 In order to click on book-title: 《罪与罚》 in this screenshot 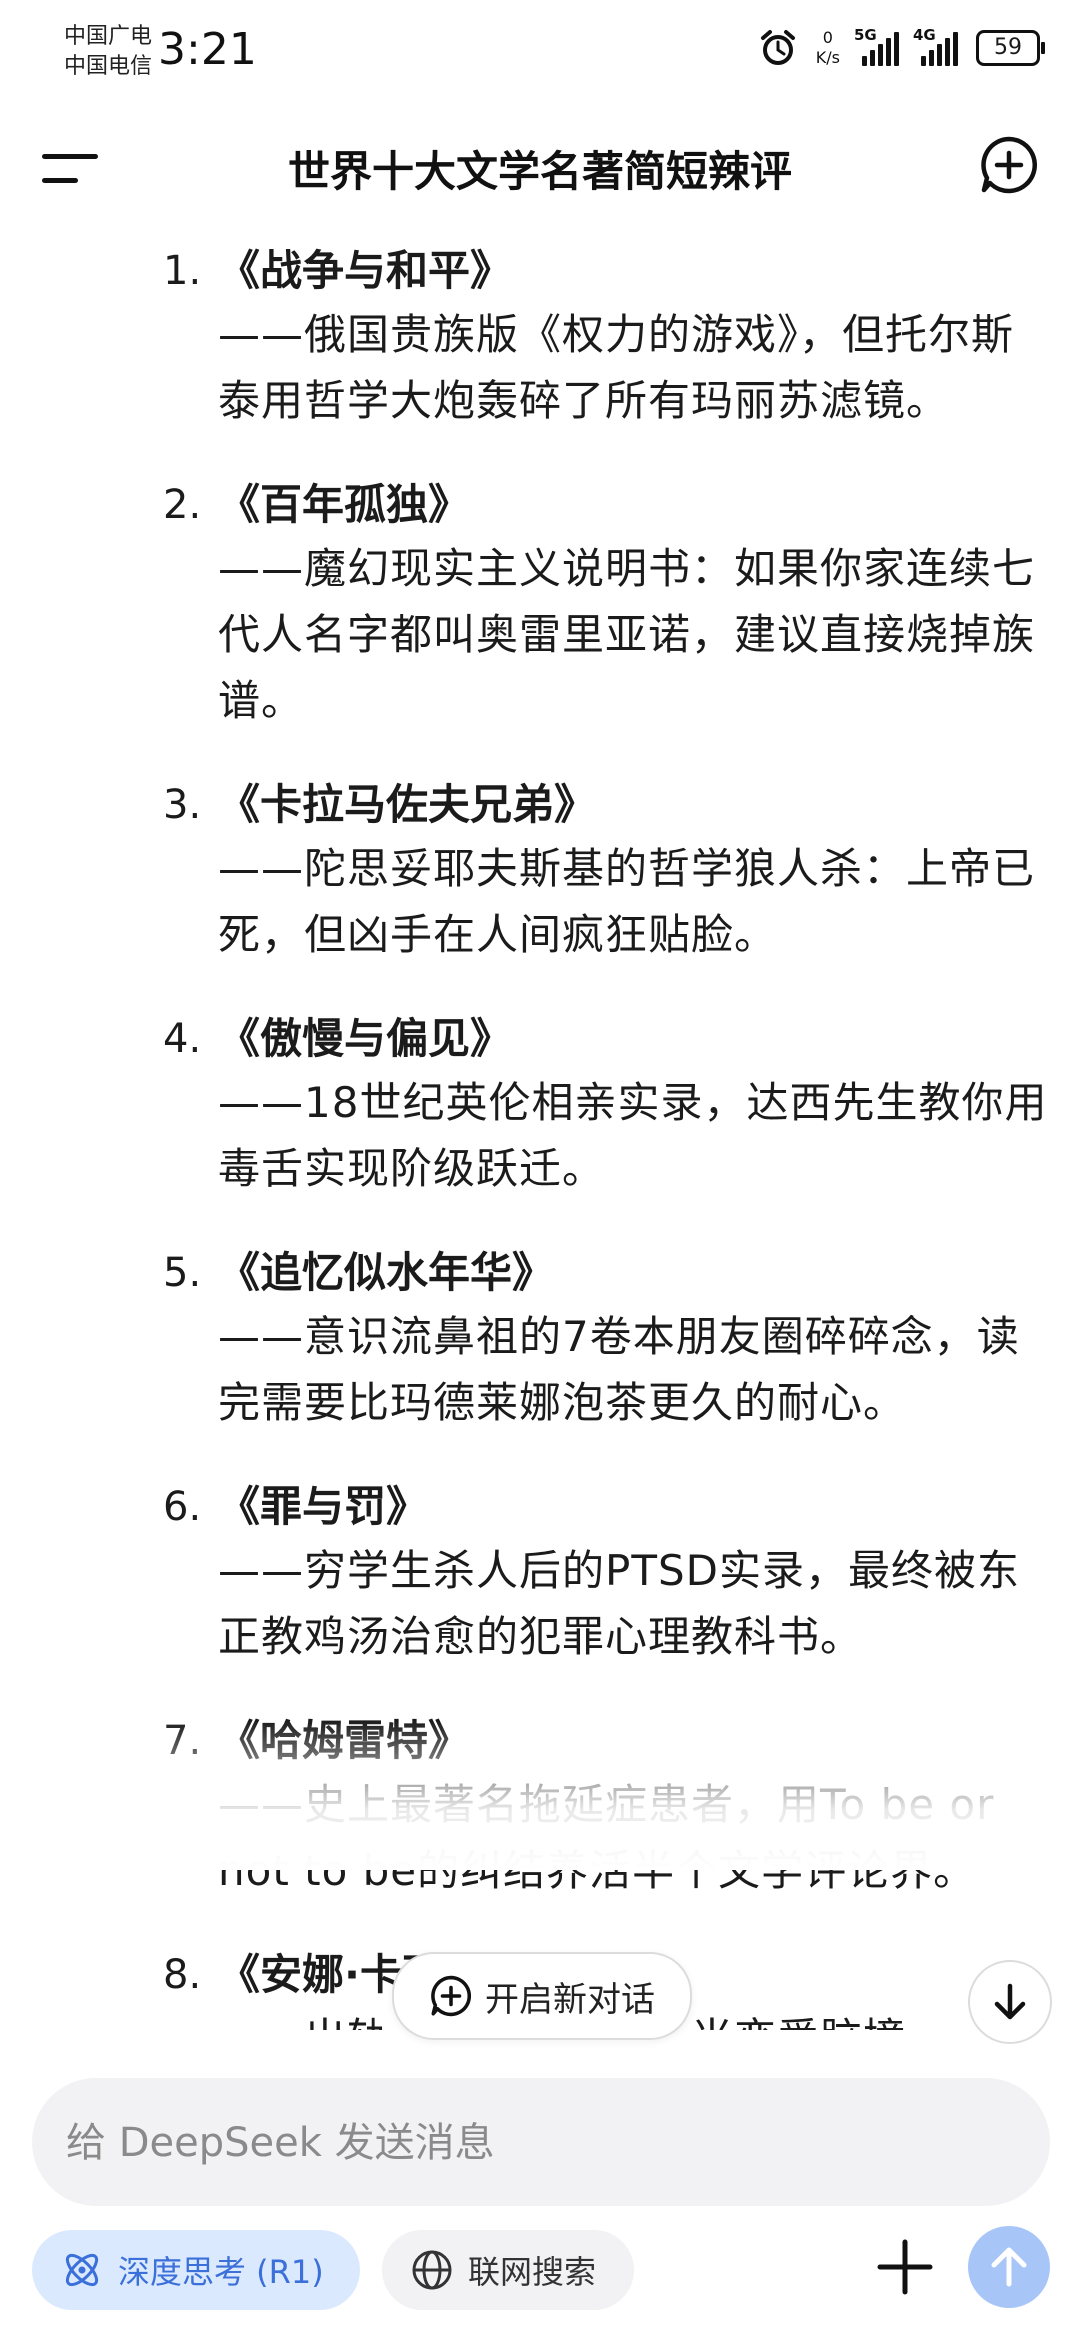, I will do `click(323, 1506)`.